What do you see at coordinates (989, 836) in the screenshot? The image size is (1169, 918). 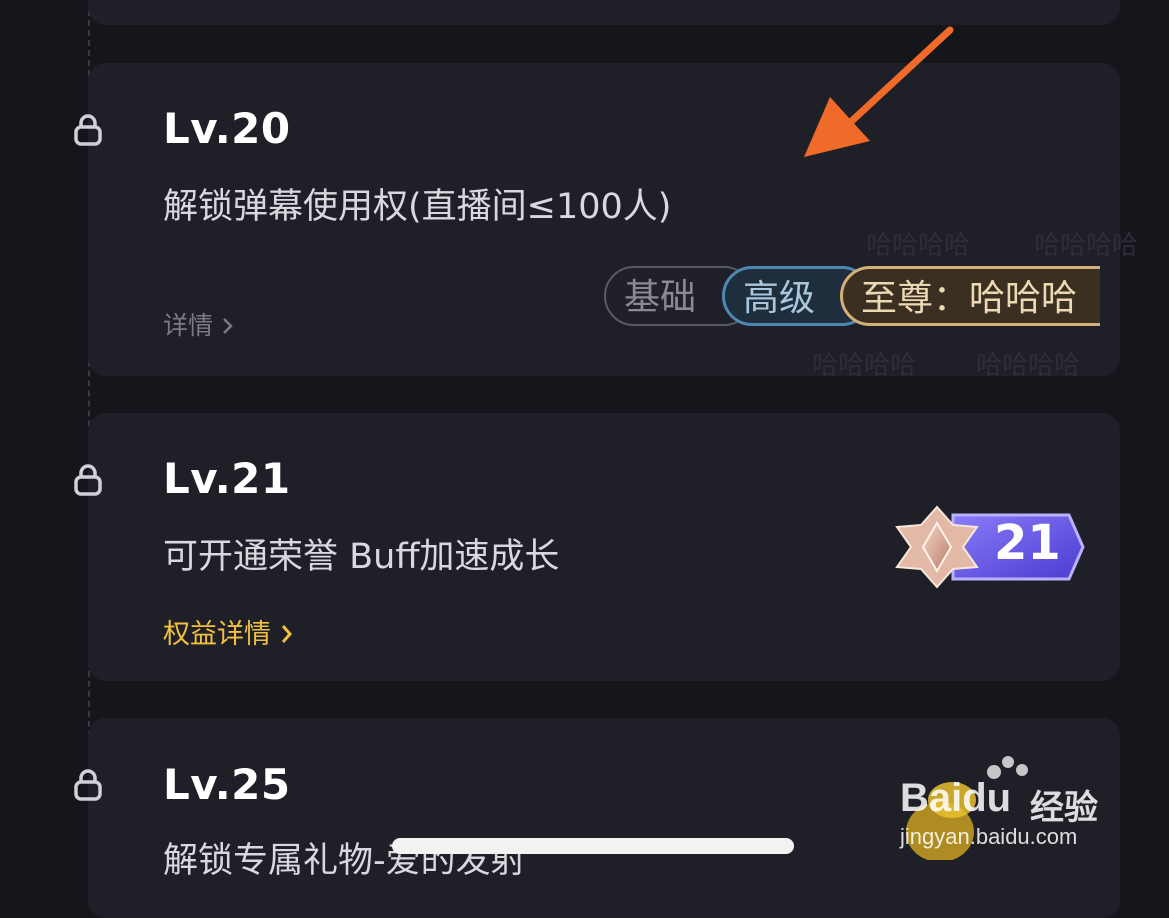 I see `watermark-url: jingyan.baidu.com` at bounding box center [989, 836].